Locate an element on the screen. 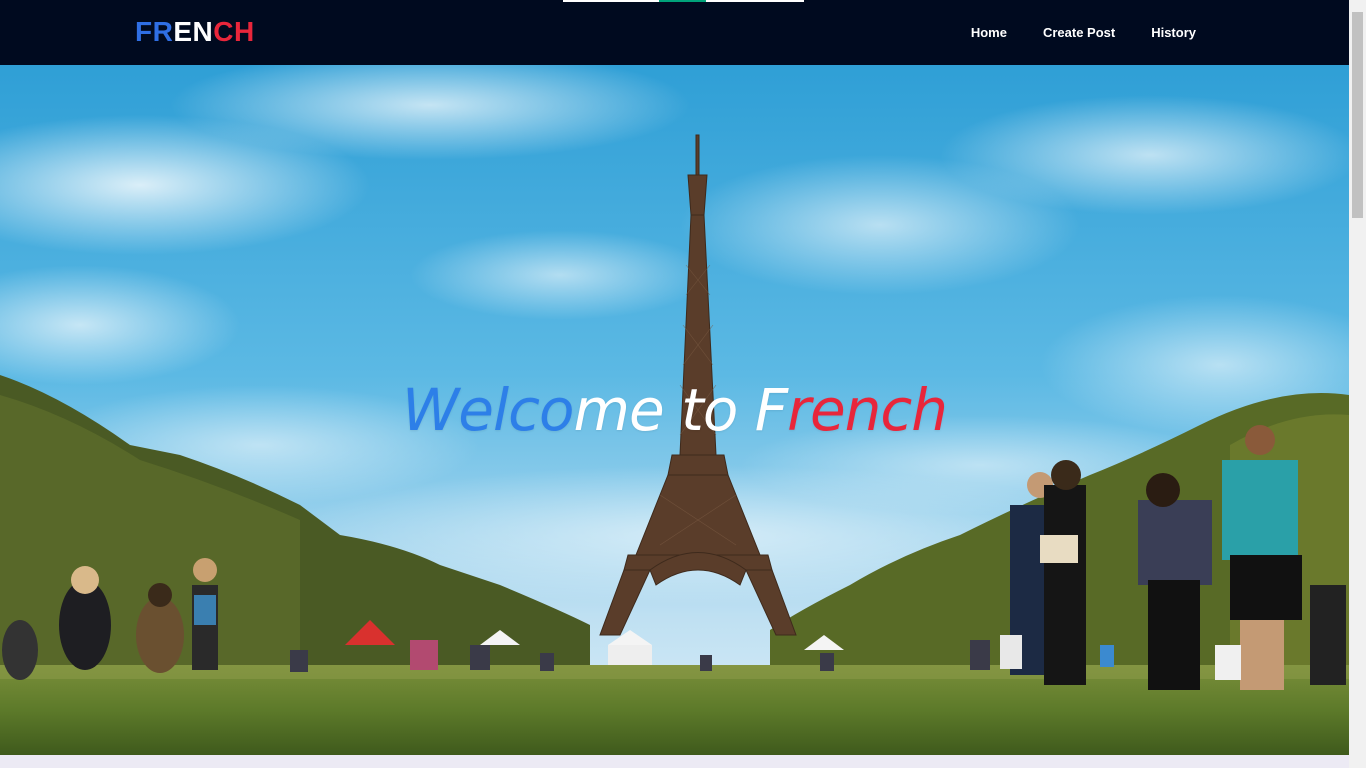  logo-part-fr: FR is located at coordinates (154, 31).